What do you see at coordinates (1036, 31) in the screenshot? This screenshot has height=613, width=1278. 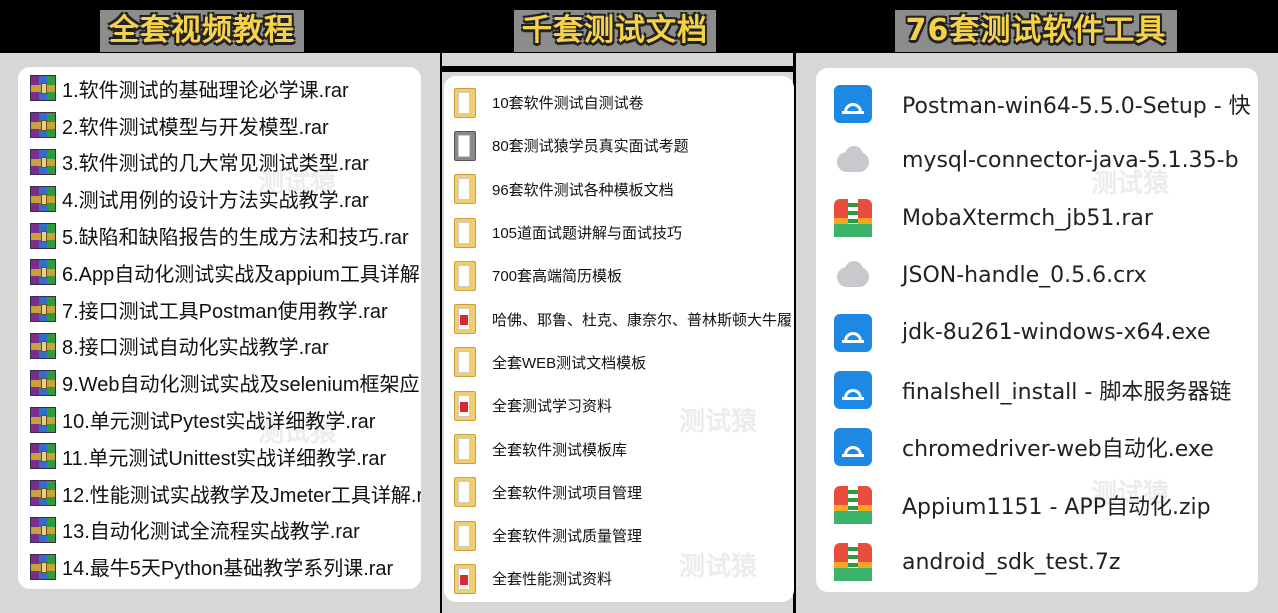 I see `right-heading: 76套测试软件工具` at bounding box center [1036, 31].